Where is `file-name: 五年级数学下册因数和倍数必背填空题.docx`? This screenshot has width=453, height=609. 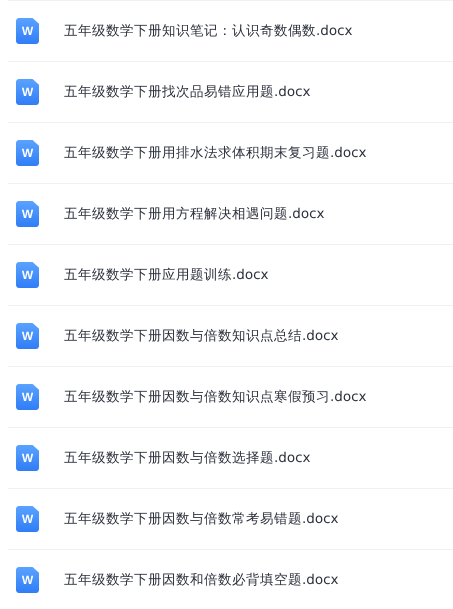 file-name: 五年级数学下册因数和倍数必背填空题.docx is located at coordinates (201, 580).